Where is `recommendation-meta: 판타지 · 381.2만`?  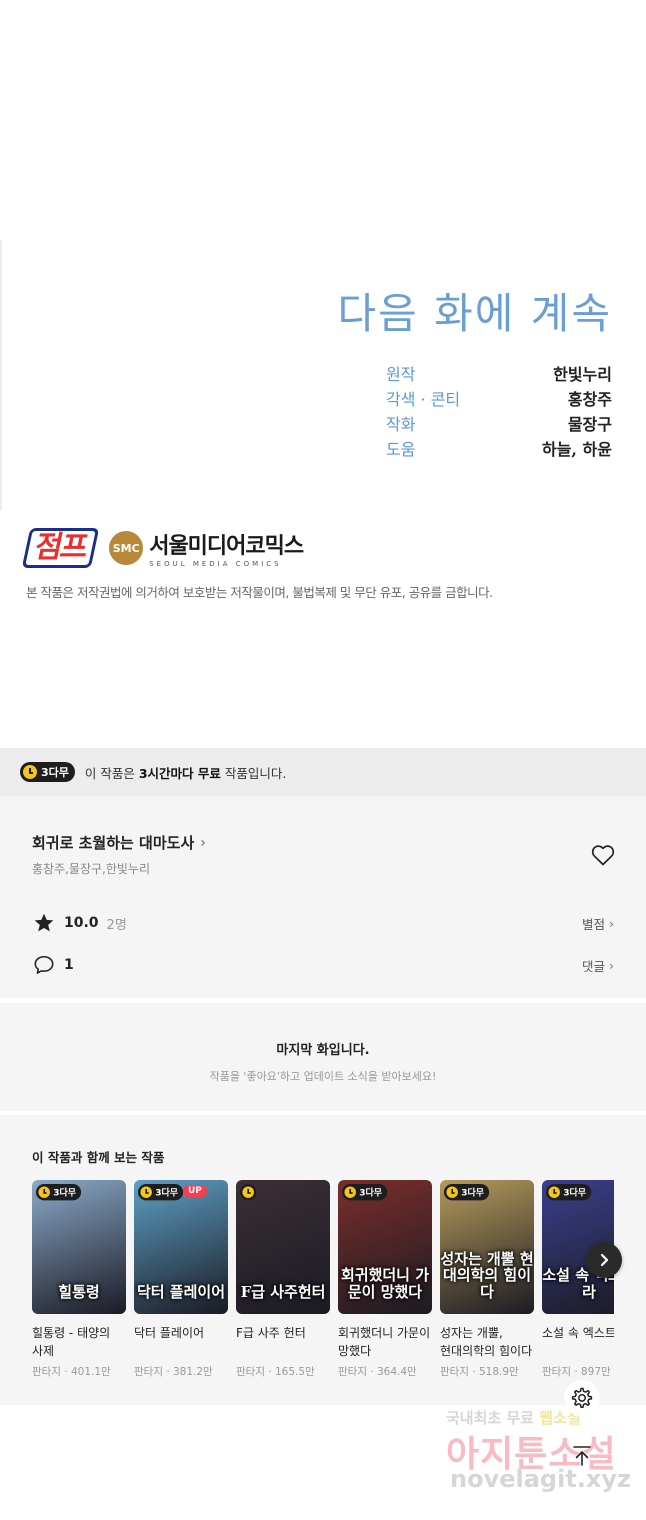 recommendation-meta: 판타지 · 381.2만 is located at coordinates (173, 1372).